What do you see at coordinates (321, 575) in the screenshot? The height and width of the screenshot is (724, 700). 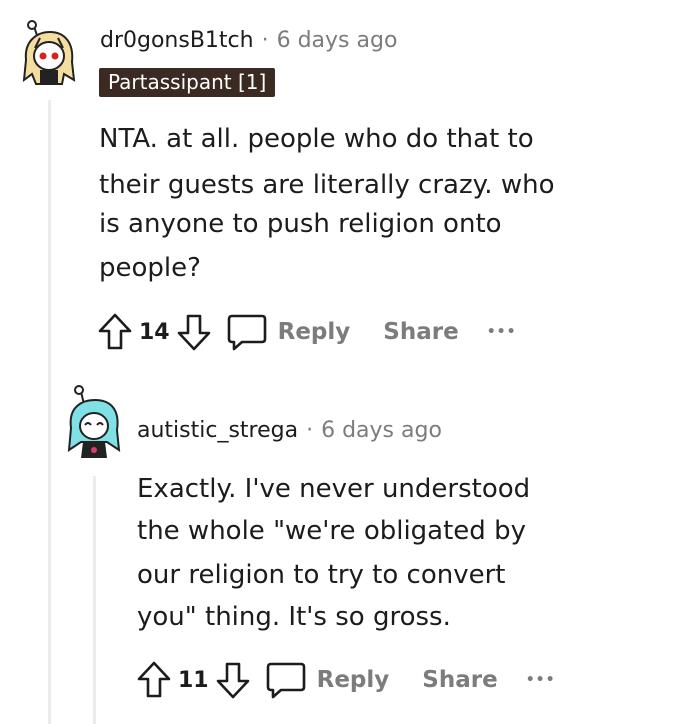 I see `comment-text-line: our religion to try to convert` at bounding box center [321, 575].